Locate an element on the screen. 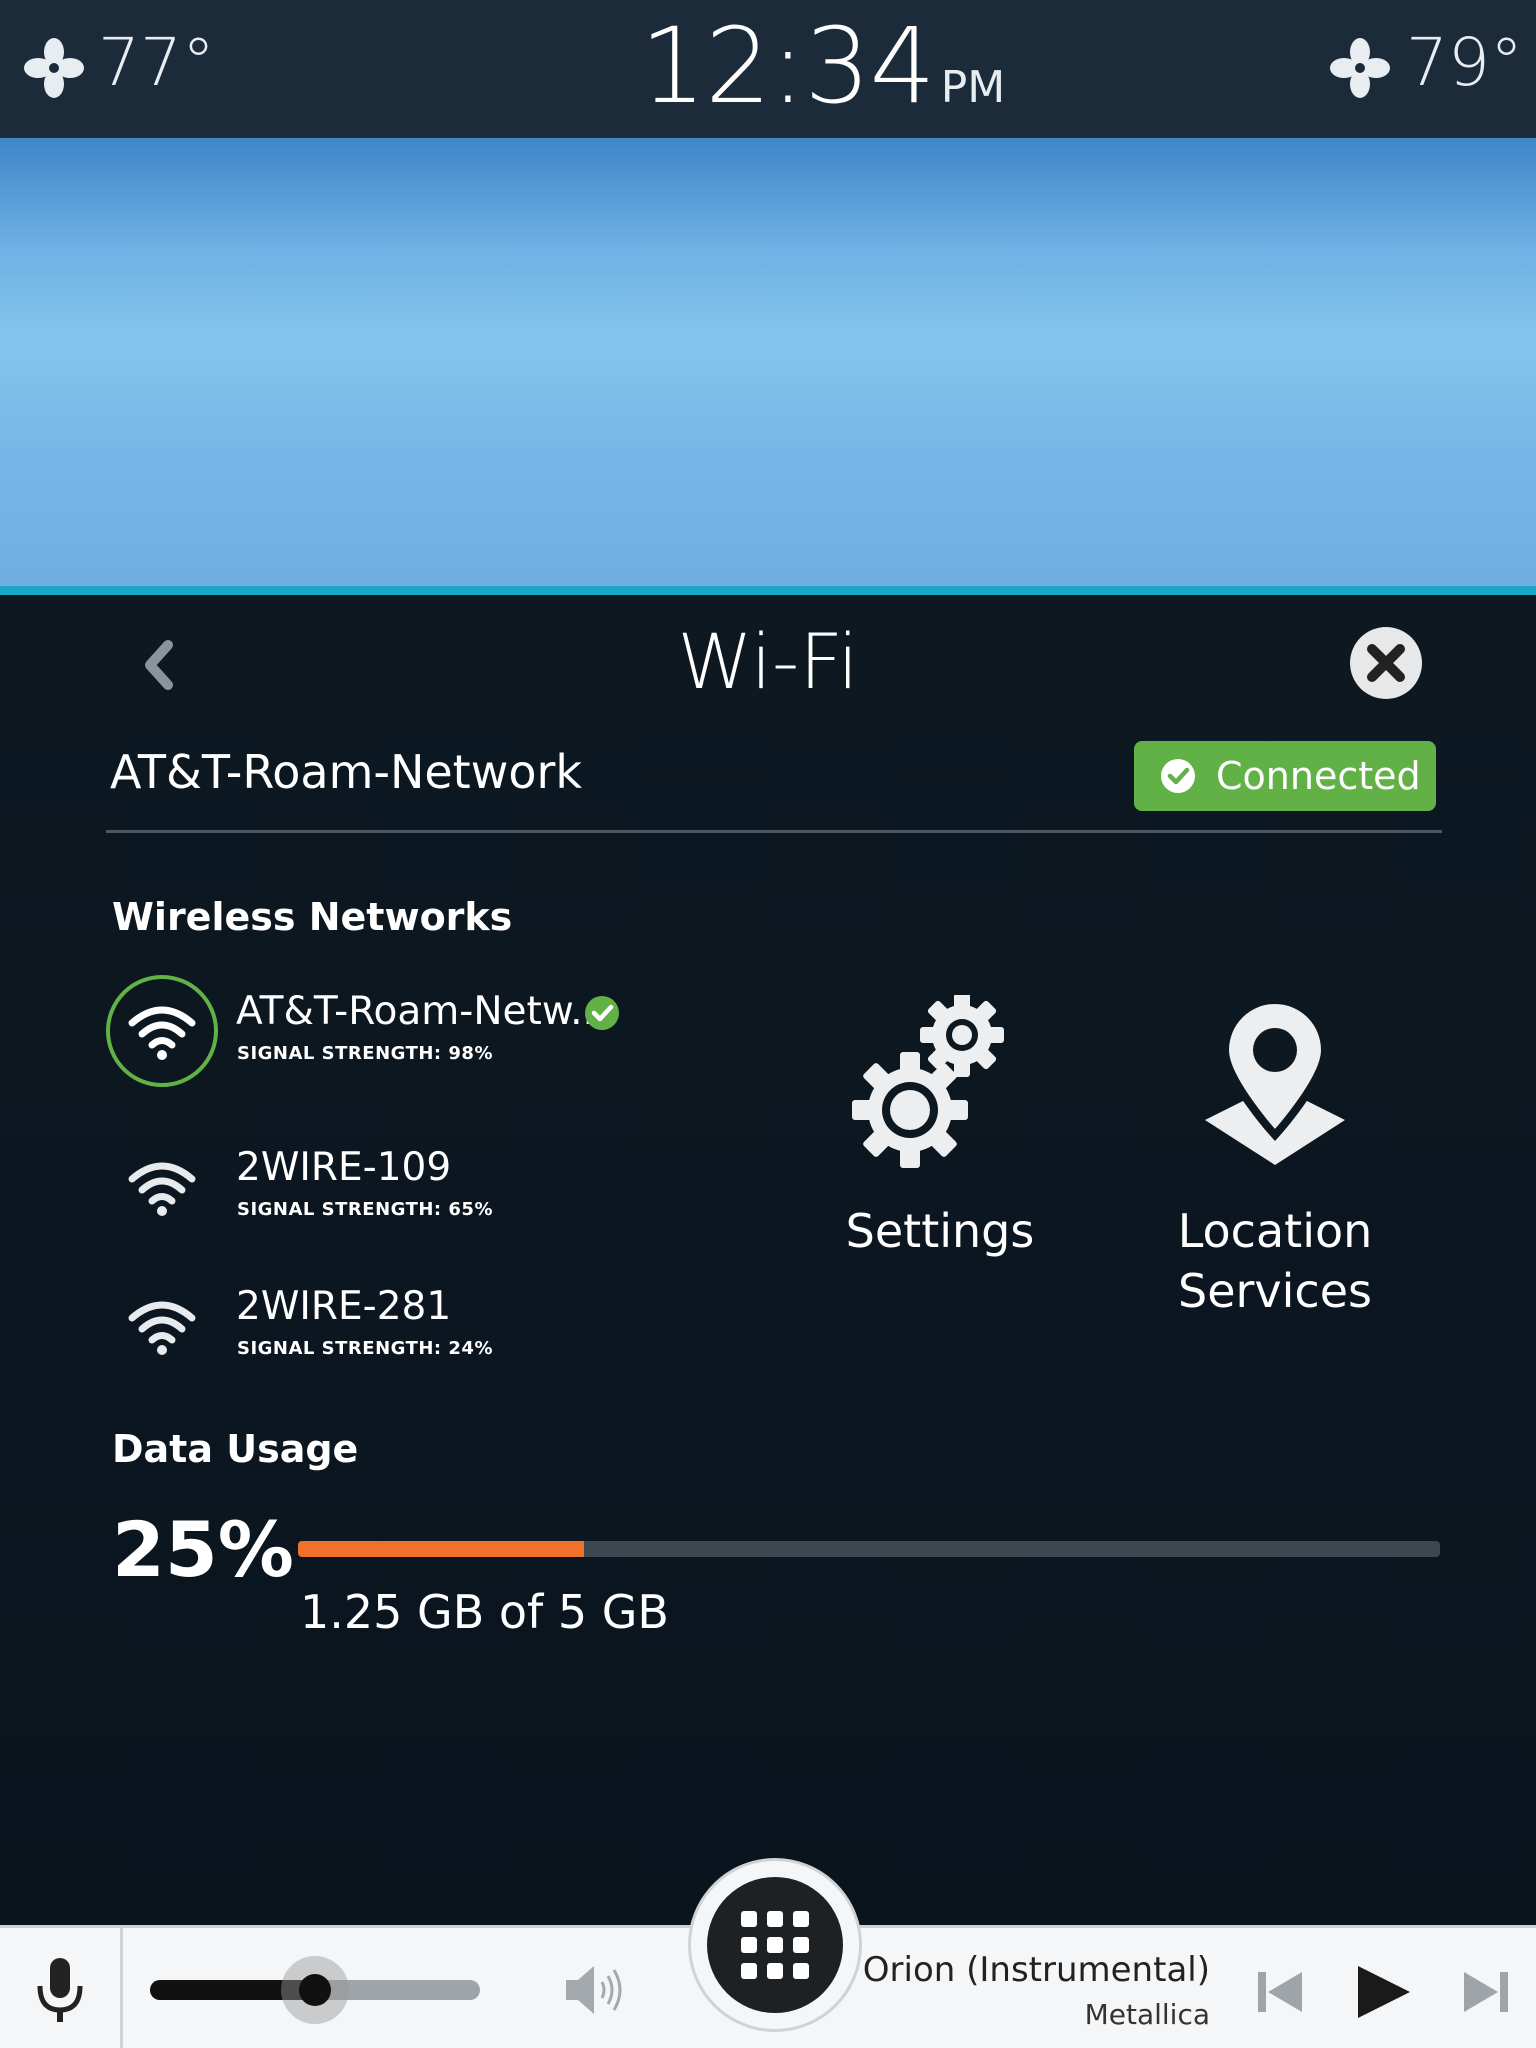 The height and width of the screenshot is (2048, 1536). settings-tile: Settings is located at coordinates (940, 1128).